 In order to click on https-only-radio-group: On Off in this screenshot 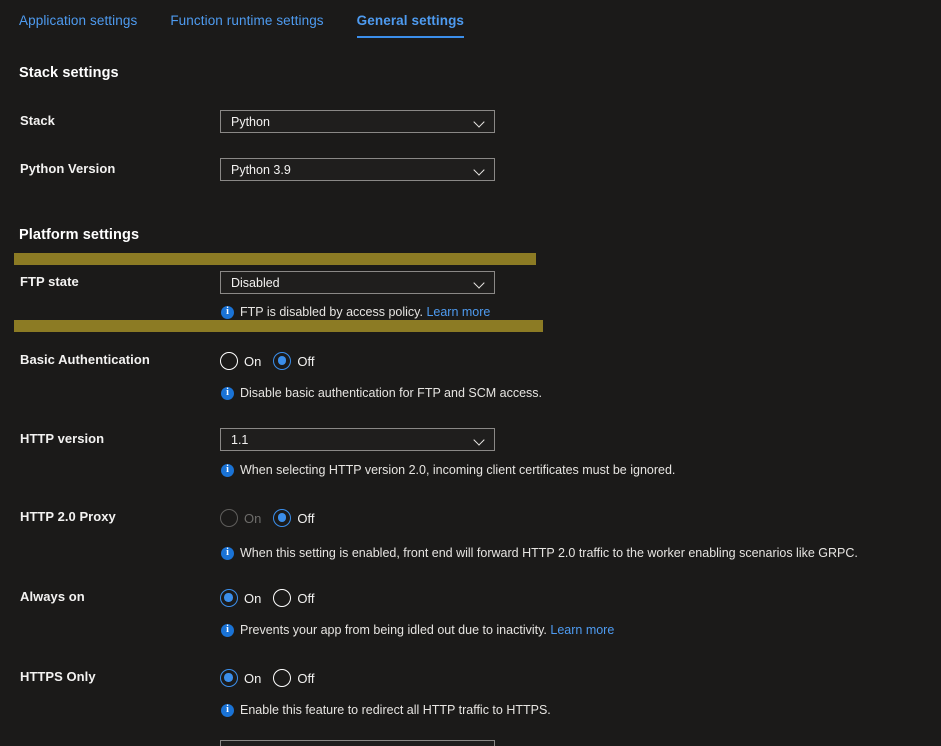, I will do `click(267, 678)`.